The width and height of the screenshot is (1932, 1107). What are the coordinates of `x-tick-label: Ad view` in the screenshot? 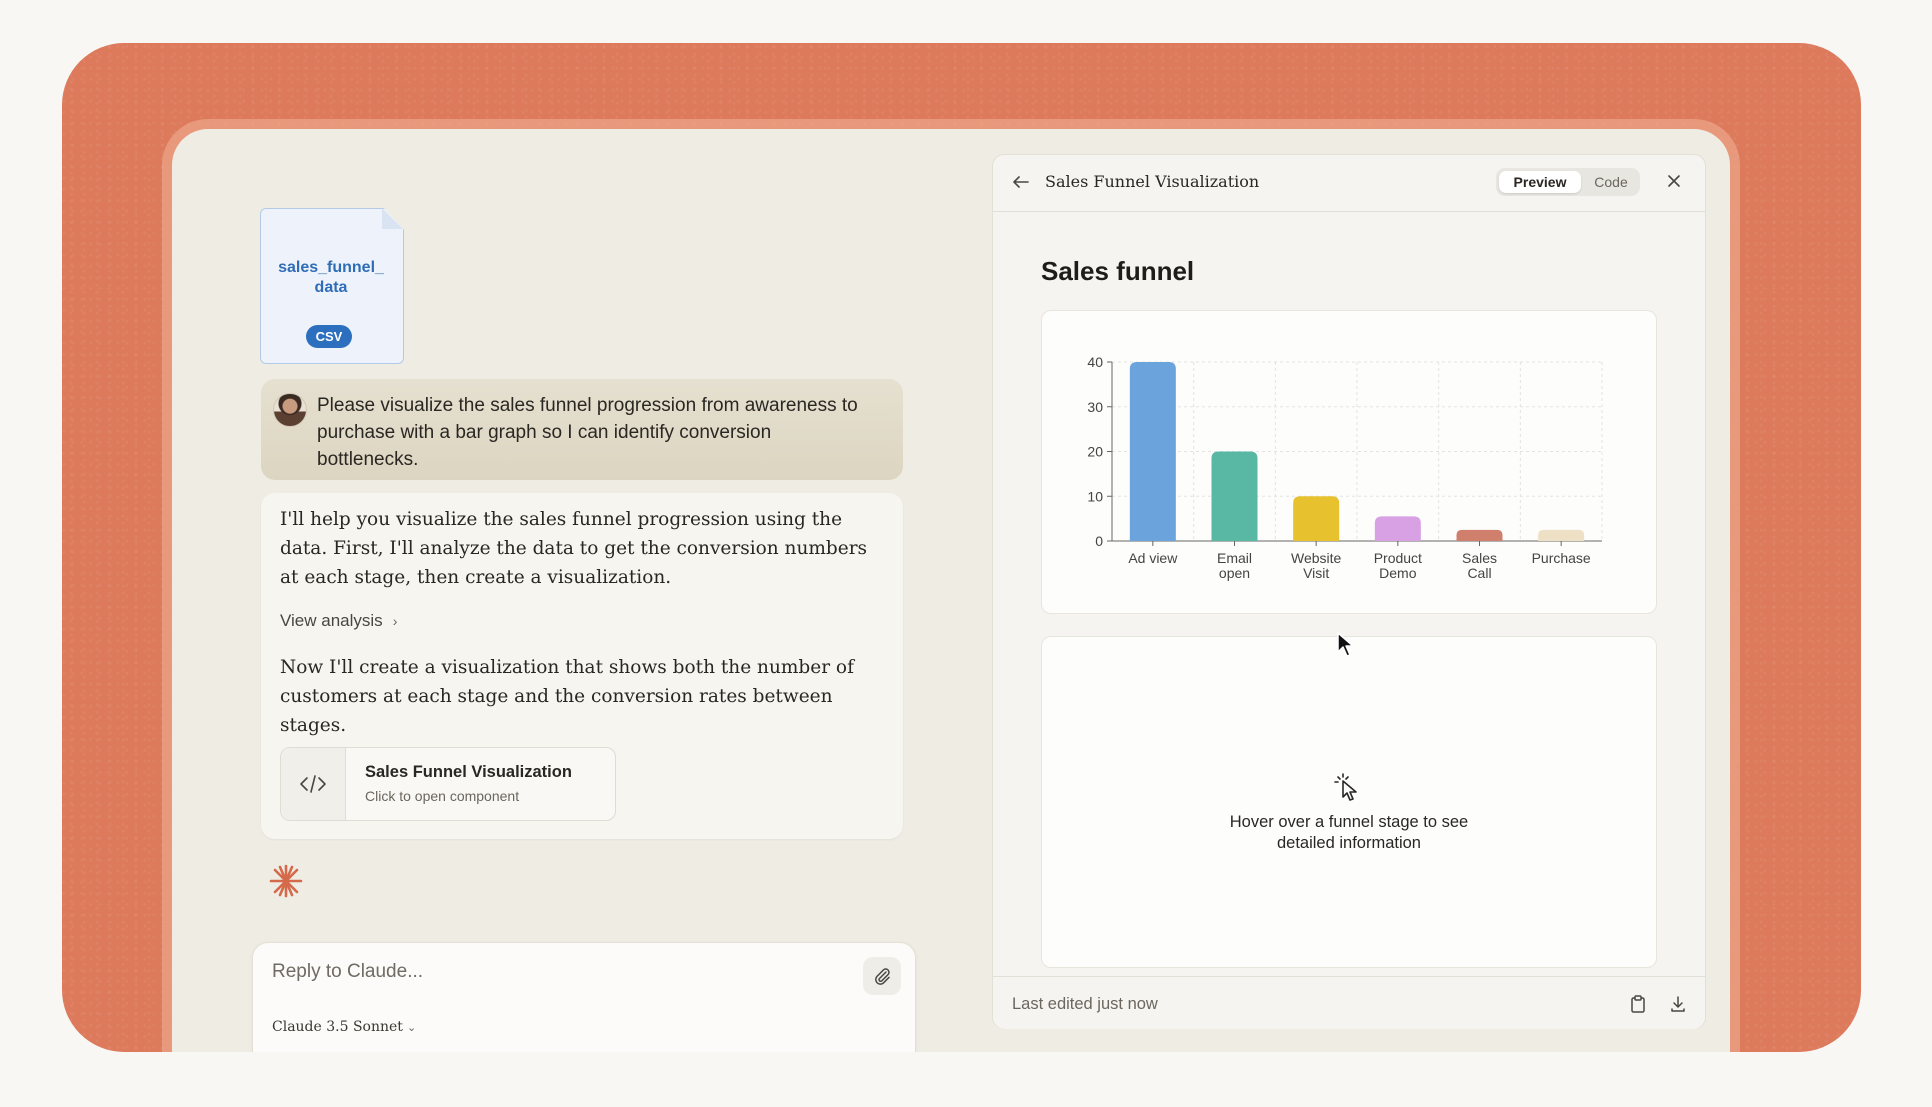 It's located at (1153, 558).